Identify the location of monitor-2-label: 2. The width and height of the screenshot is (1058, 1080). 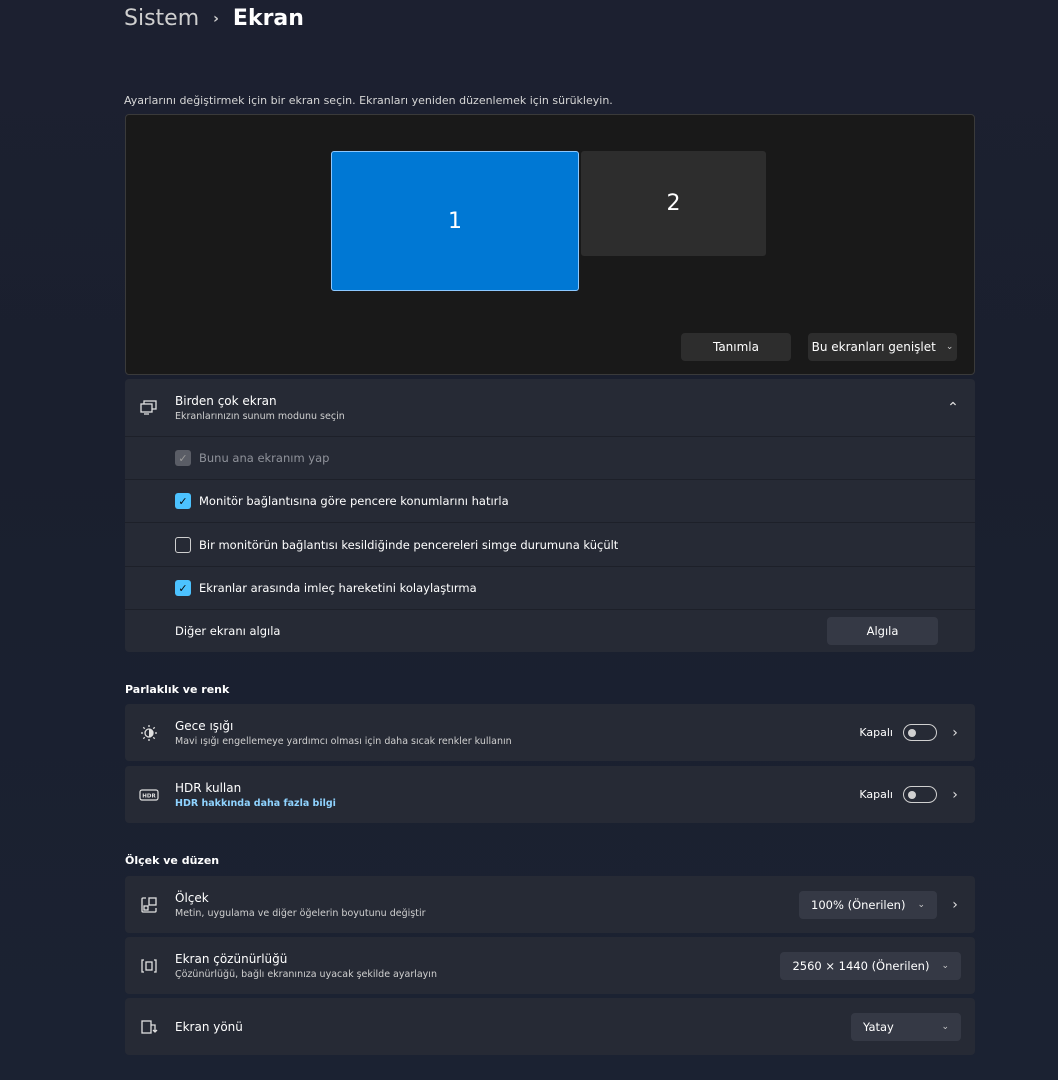
(673, 203).